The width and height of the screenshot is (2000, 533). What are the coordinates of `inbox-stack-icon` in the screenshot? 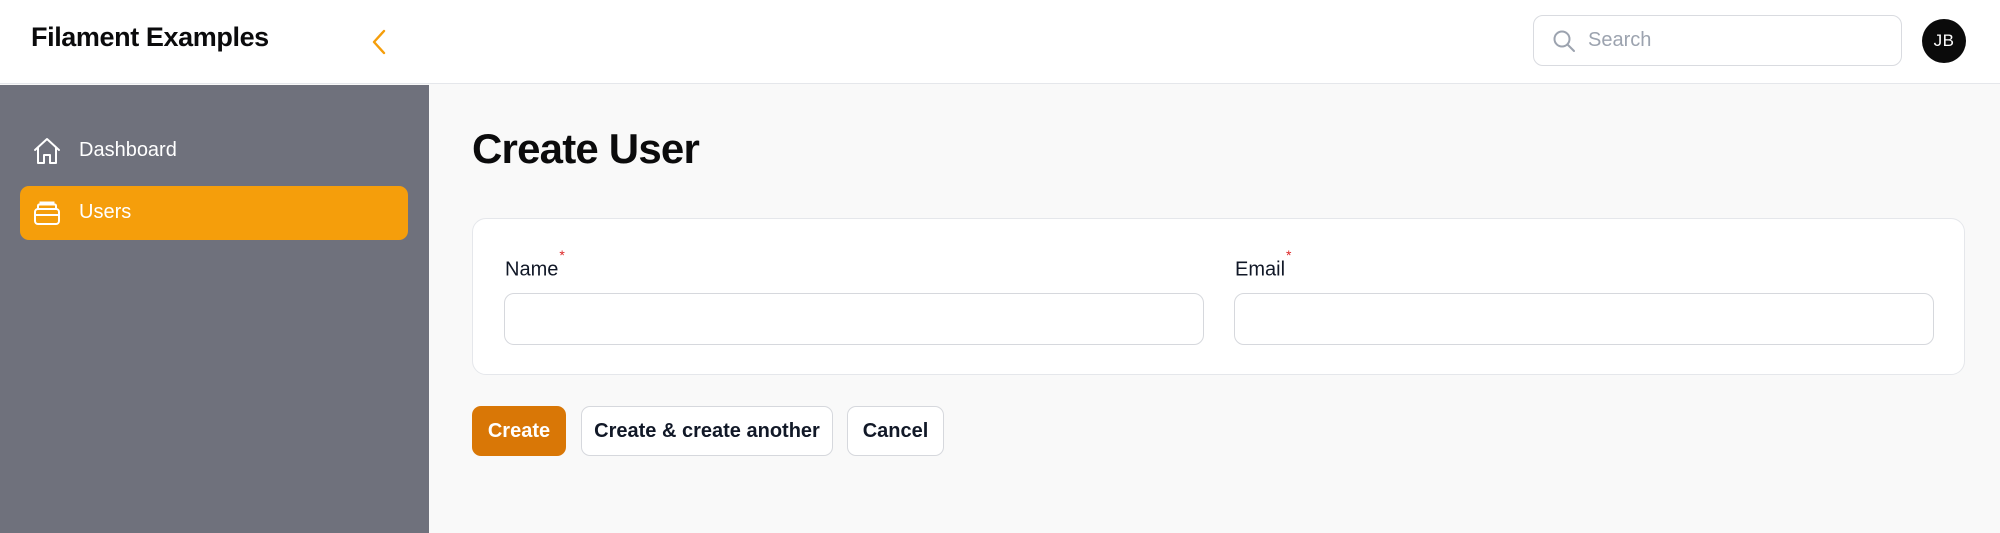 It's located at (47, 213).